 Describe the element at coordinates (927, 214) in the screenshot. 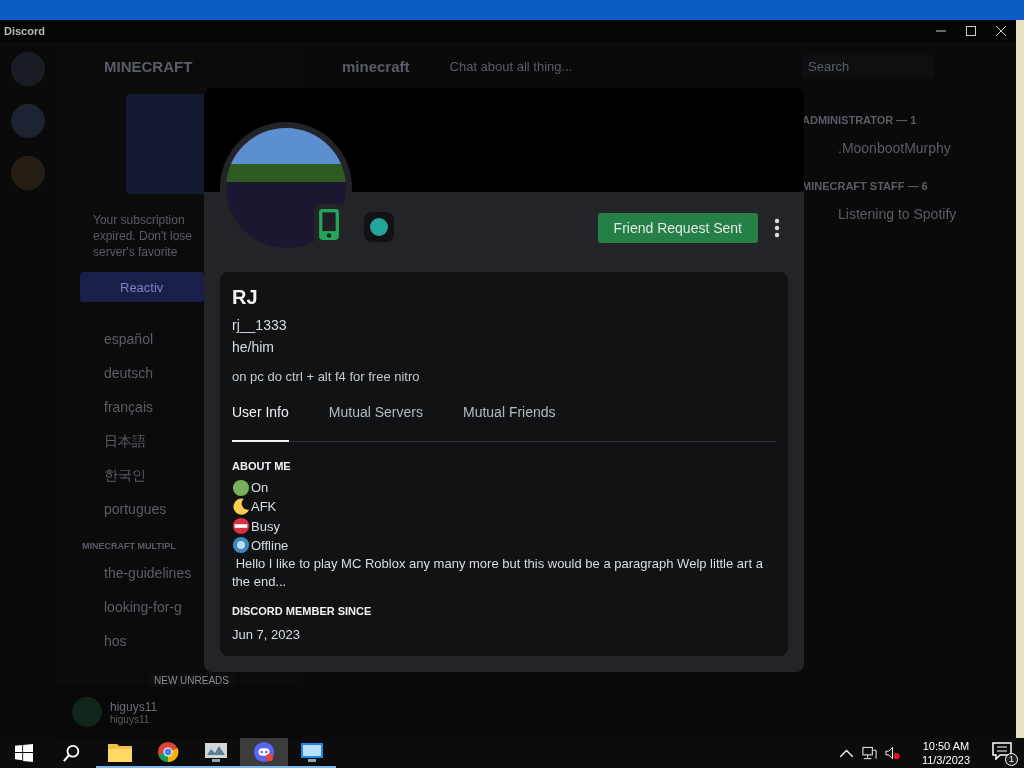

I see `member-name: Listening to Spotify` at that location.